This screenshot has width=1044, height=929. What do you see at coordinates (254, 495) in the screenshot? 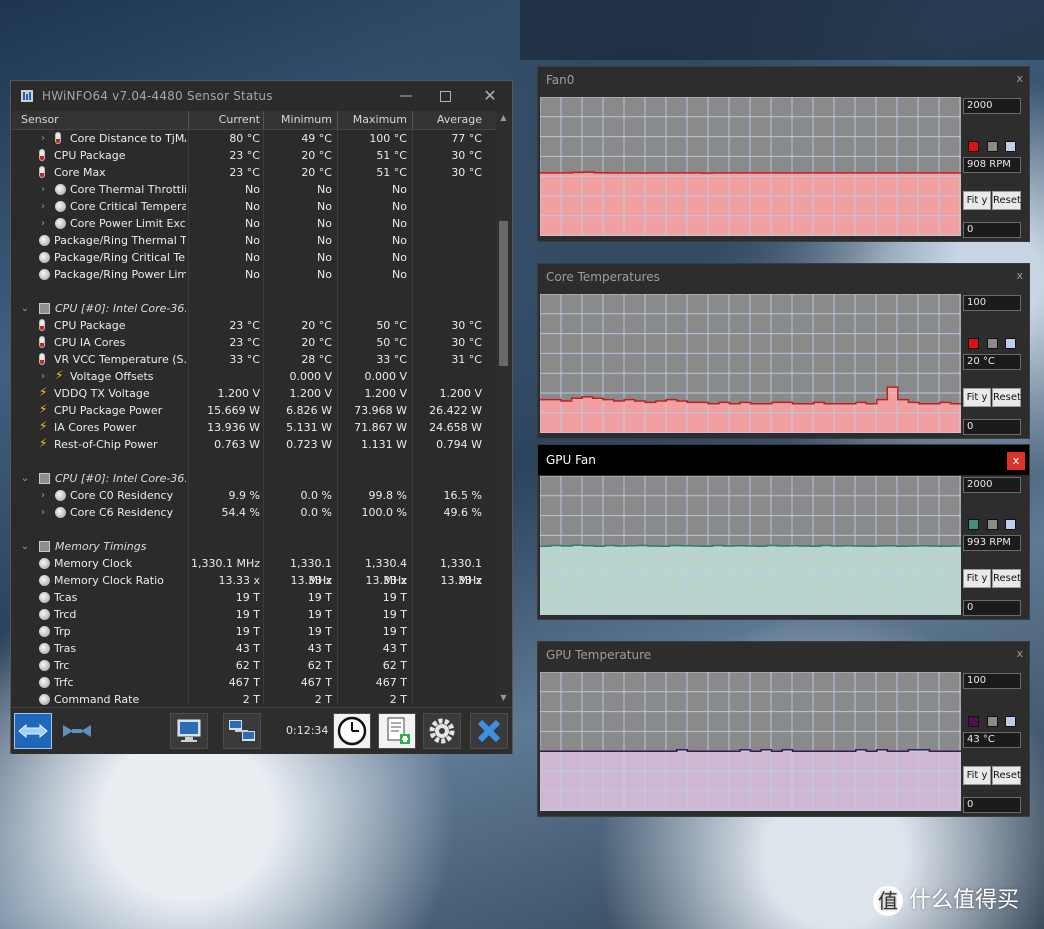
I see `sensor-row: › Core C0 Residency 9.9 % 0.0 % 99.8 % 16.5 %` at bounding box center [254, 495].